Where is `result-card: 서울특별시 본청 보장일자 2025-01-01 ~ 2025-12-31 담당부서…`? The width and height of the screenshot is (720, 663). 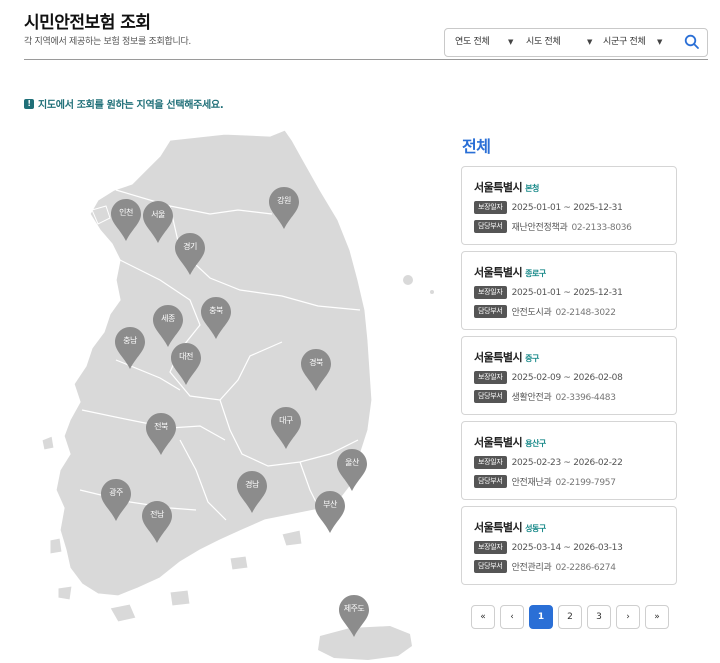 result-card: 서울특별시 본청 보장일자 2025-01-01 ~ 2025-12-31 담당부서… is located at coordinates (569, 205).